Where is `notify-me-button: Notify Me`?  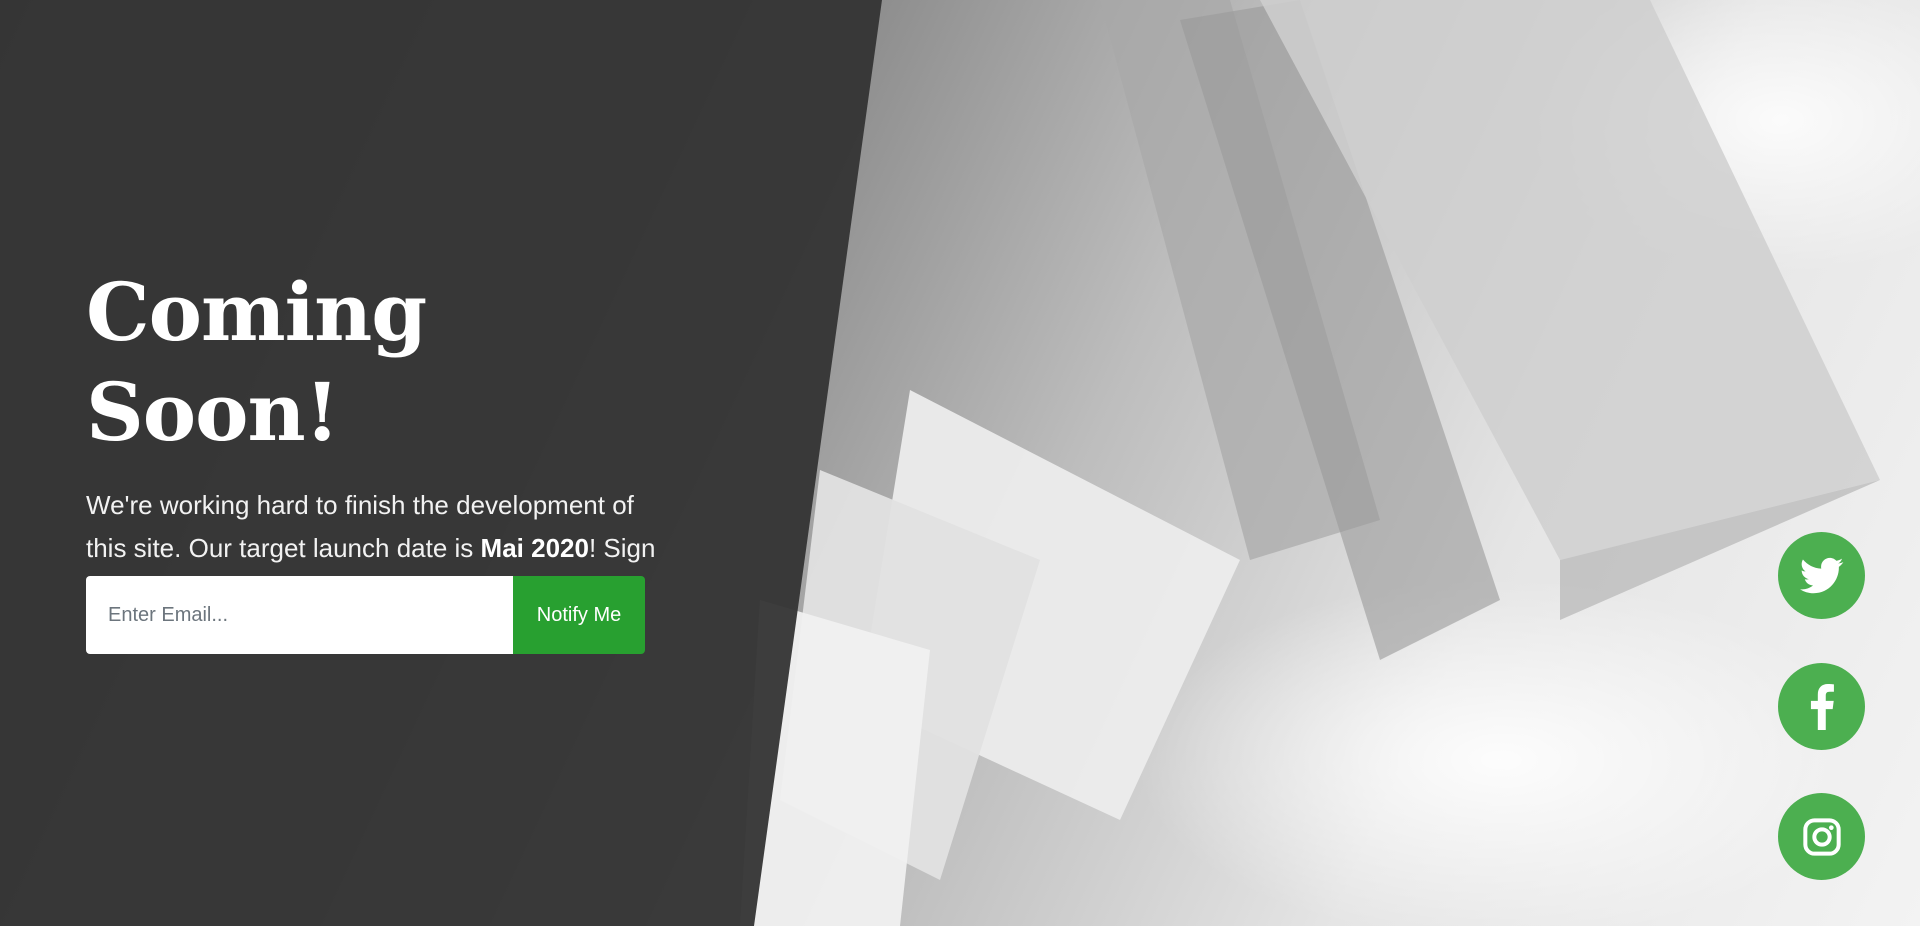 notify-me-button: Notify Me is located at coordinates (579, 615).